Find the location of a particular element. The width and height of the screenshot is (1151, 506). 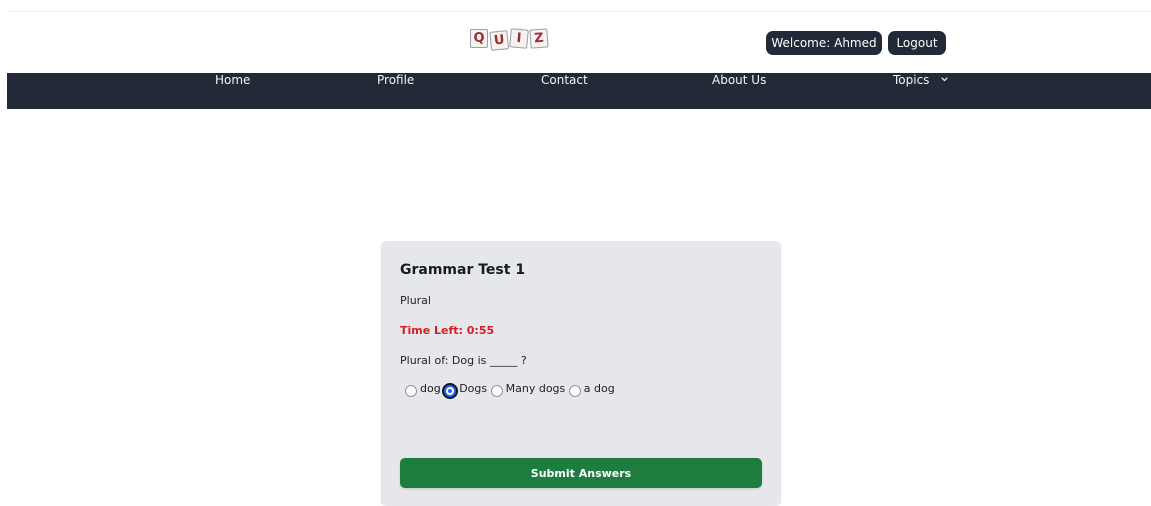

answer-option: dog is located at coordinates (424, 389).